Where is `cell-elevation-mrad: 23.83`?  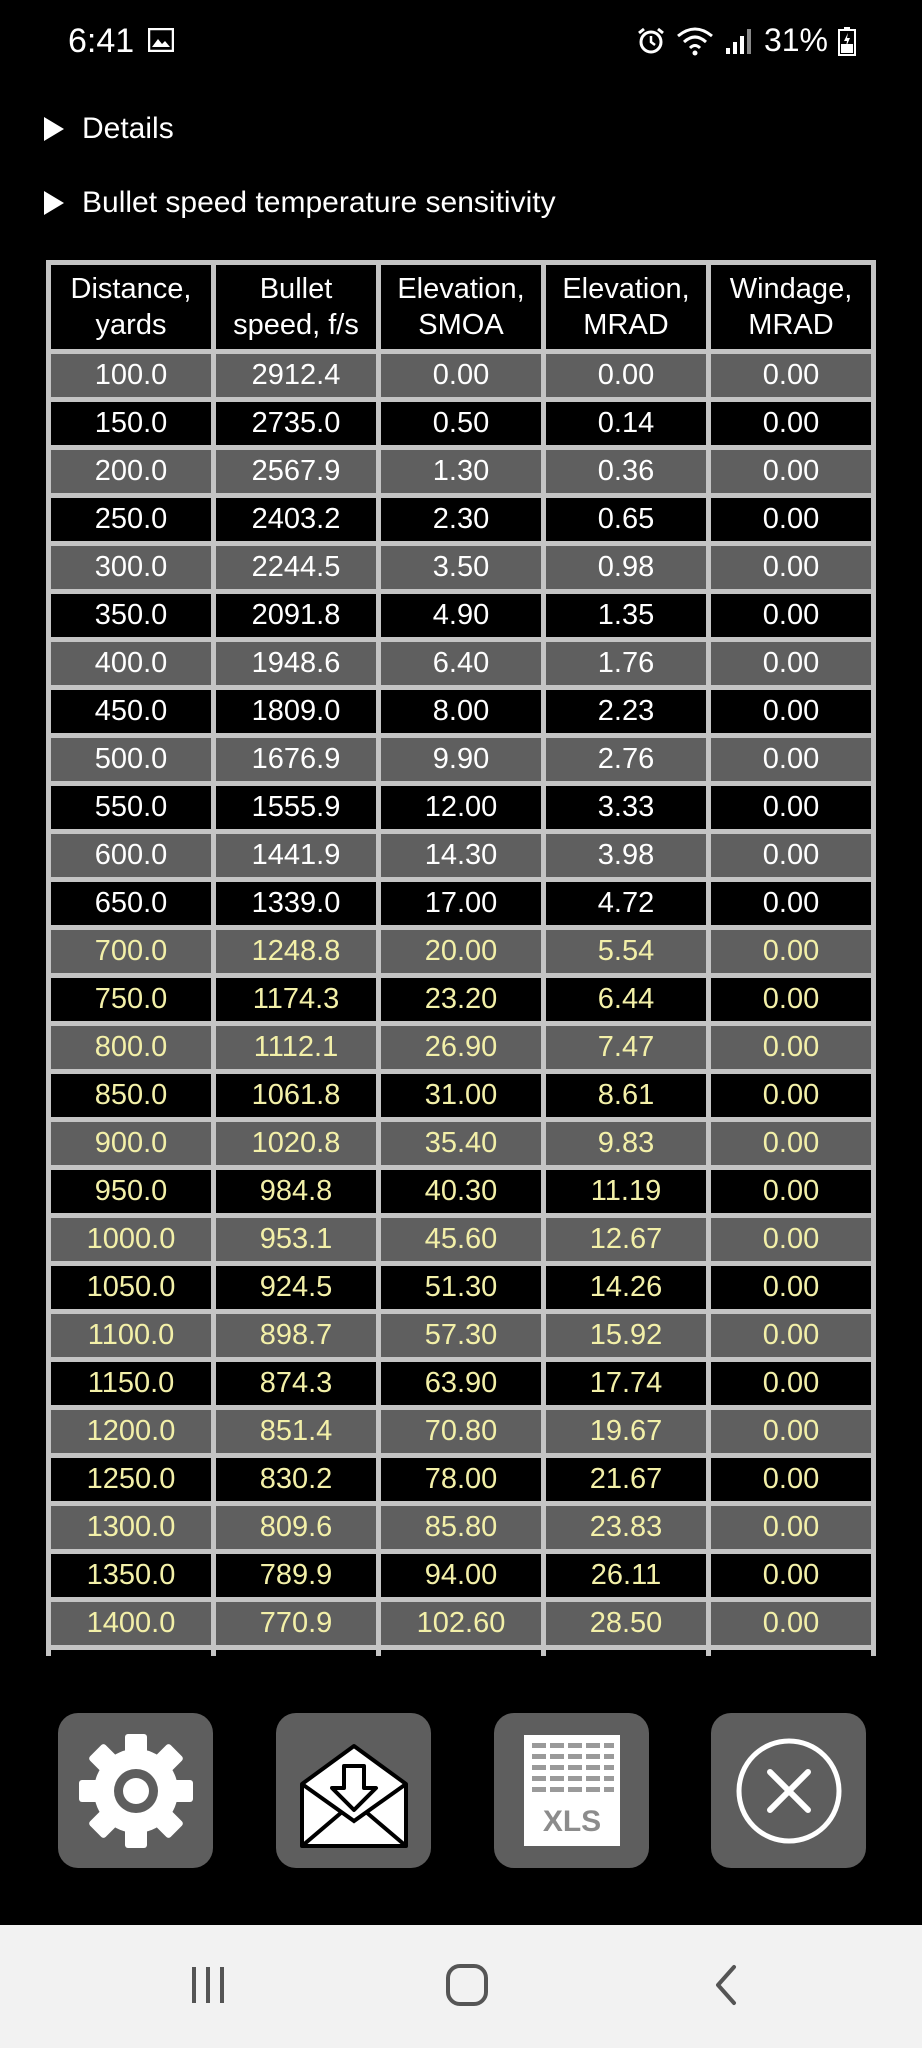
cell-elevation-mrad: 23.83 is located at coordinates (626, 1527).